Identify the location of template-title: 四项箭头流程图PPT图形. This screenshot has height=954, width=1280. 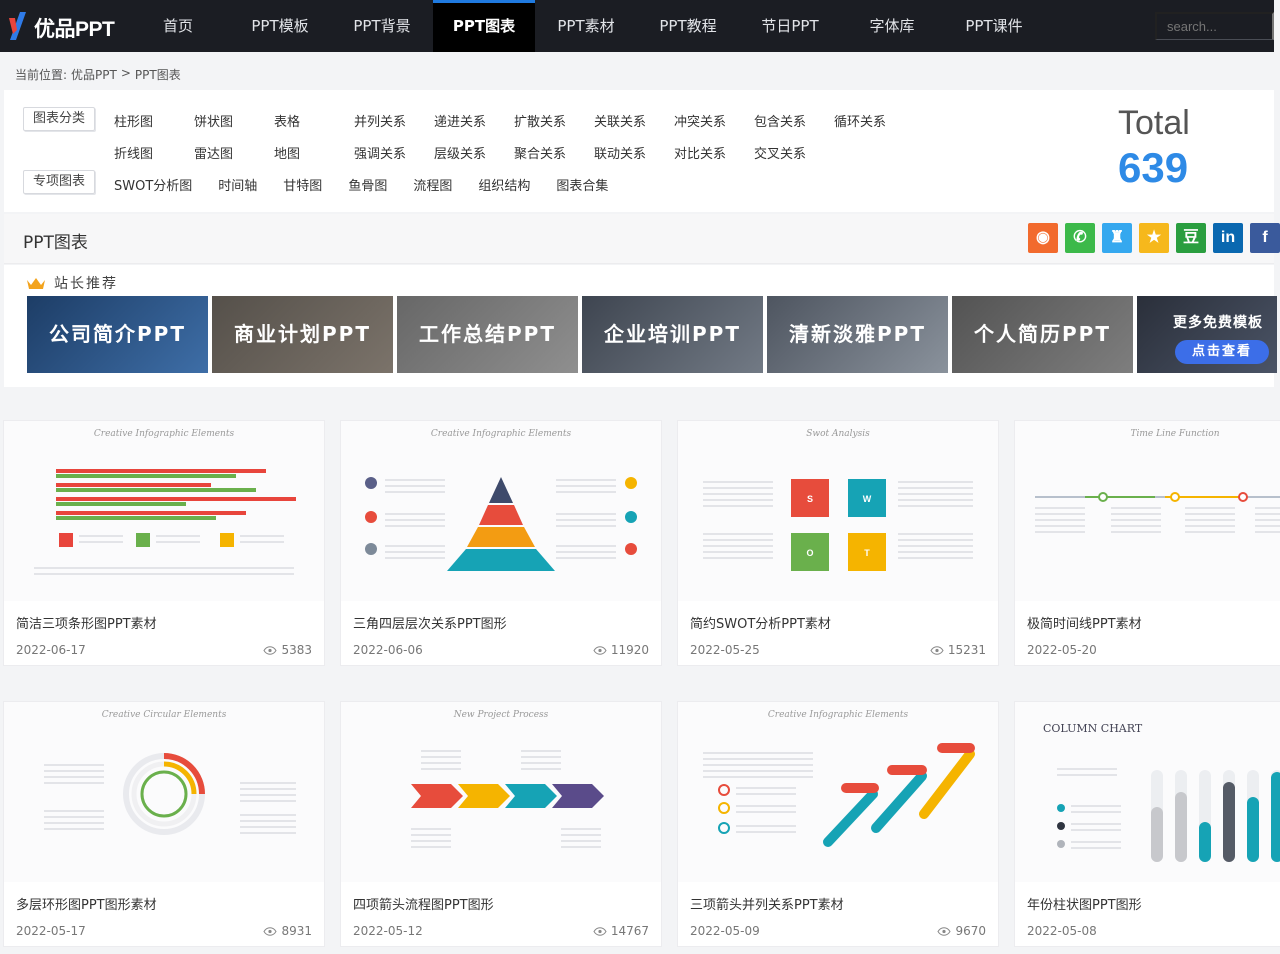
(423, 903).